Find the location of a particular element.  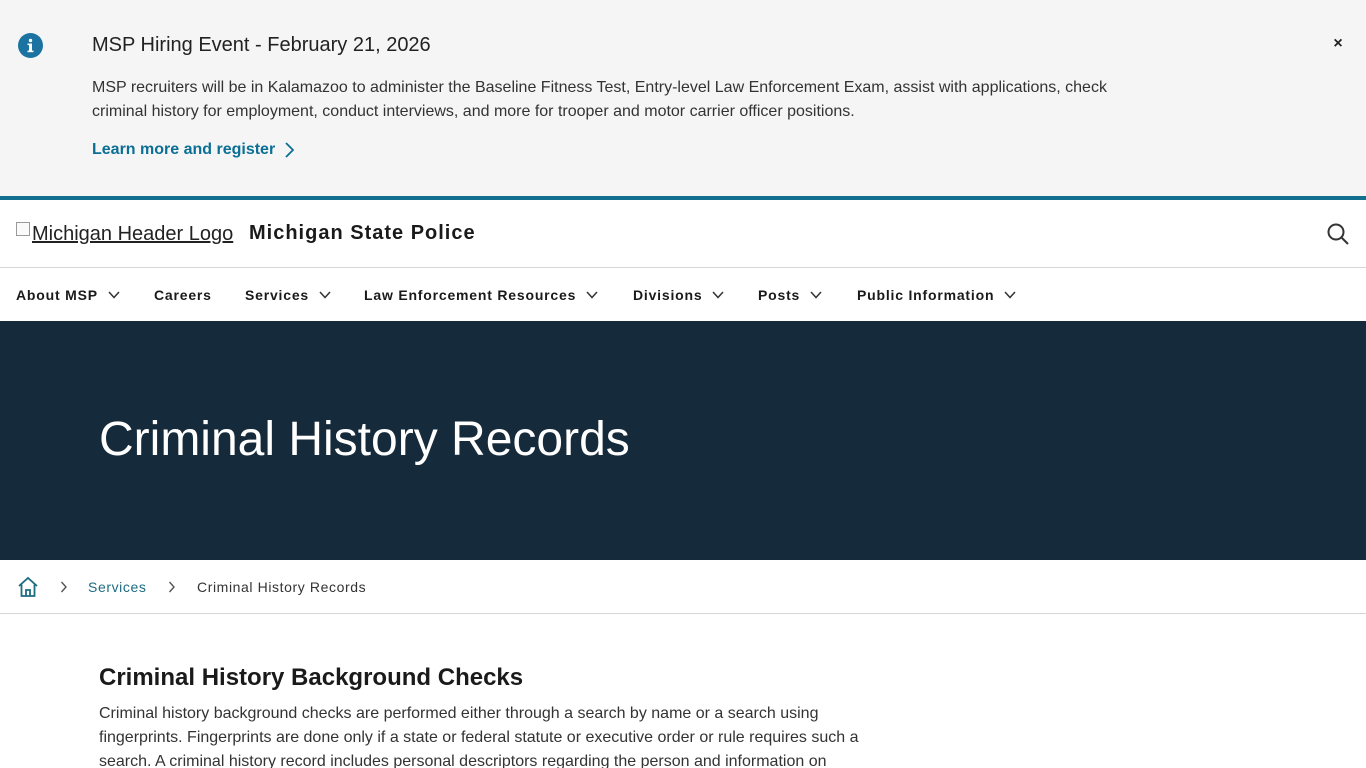

nav-item-divisions: Divisions is located at coordinates (679, 295).